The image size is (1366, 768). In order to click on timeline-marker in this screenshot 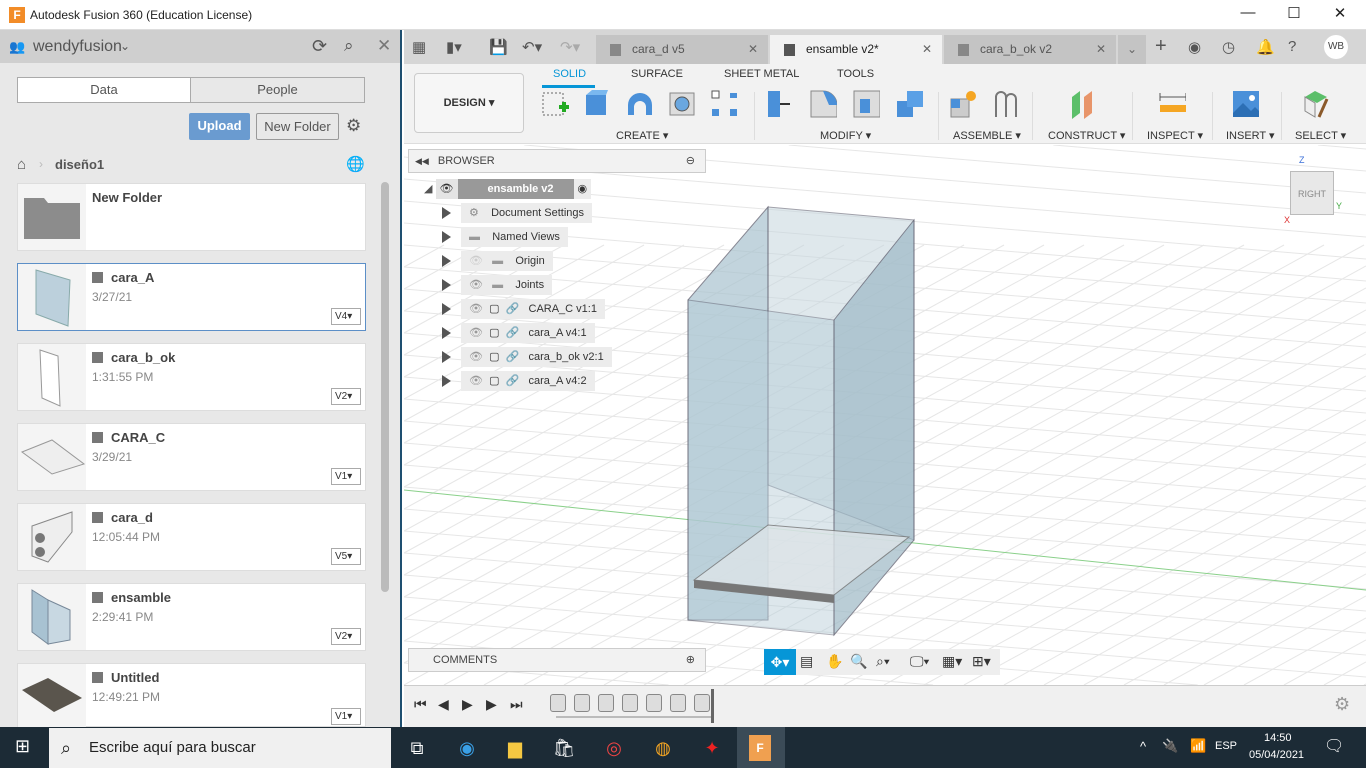, I will do `click(712, 706)`.